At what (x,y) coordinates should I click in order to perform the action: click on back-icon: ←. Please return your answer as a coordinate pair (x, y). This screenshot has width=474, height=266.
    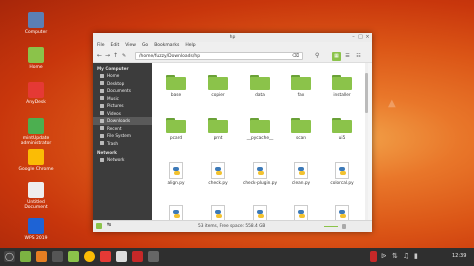
    Looking at the image, I should click on (99, 56).